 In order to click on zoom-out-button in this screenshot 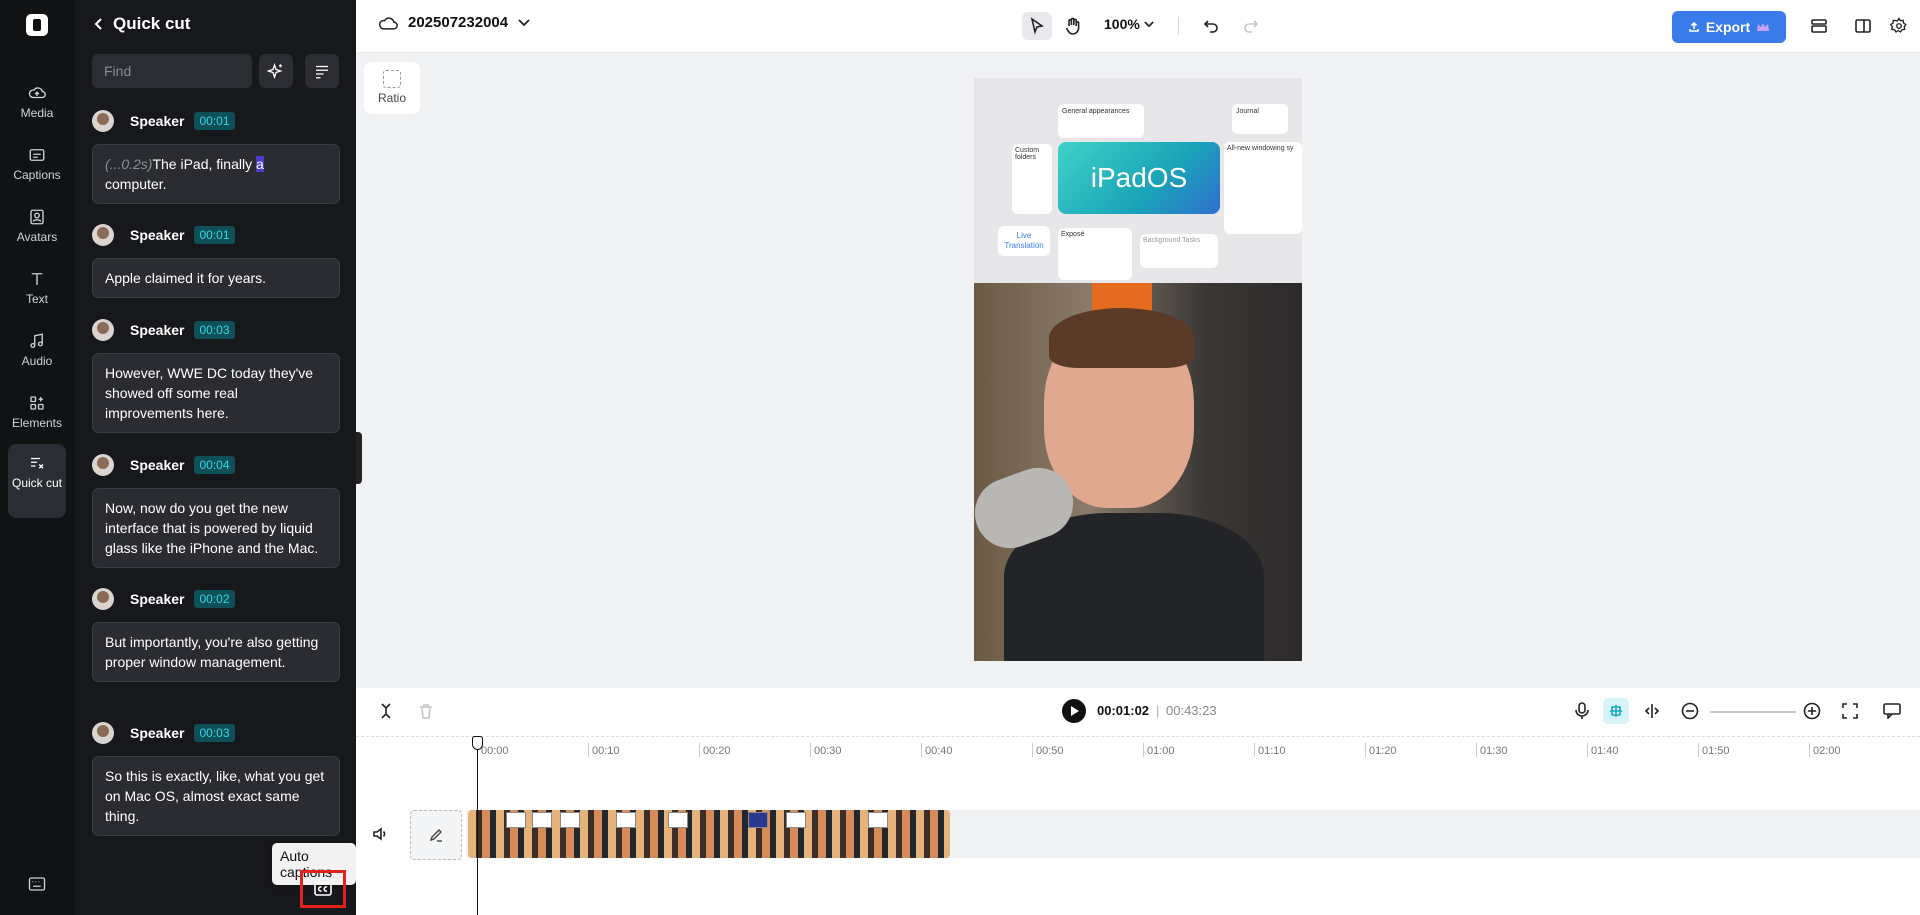, I will do `click(1690, 711)`.